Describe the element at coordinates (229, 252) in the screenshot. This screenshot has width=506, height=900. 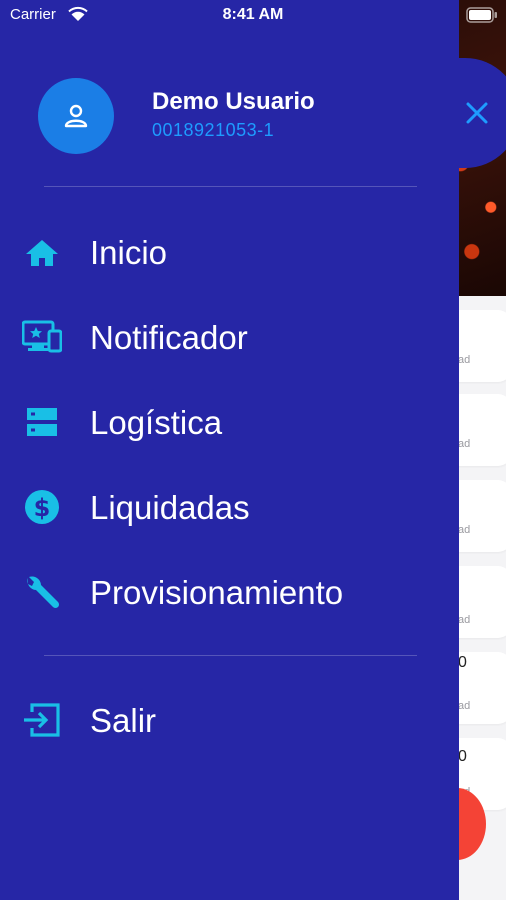
I see `menu-item-inicio: Inicio` at that location.